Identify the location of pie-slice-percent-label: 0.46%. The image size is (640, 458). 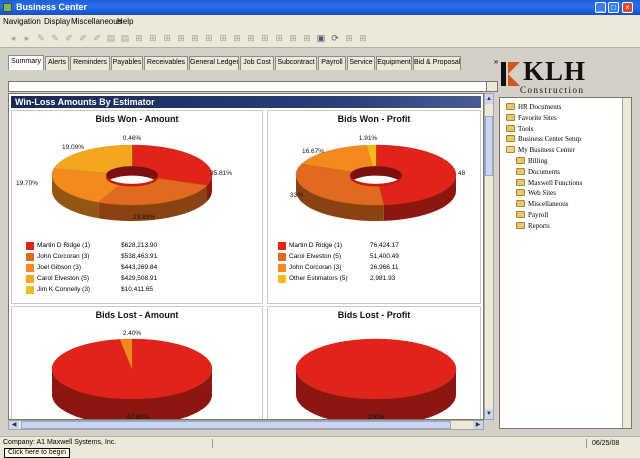
(132, 138).